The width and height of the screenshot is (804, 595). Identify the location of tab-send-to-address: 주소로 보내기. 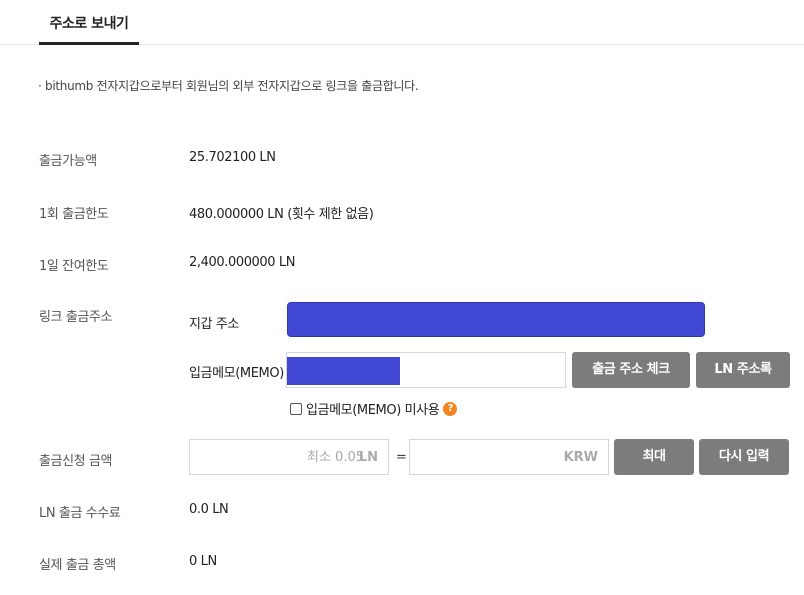
(89, 22).